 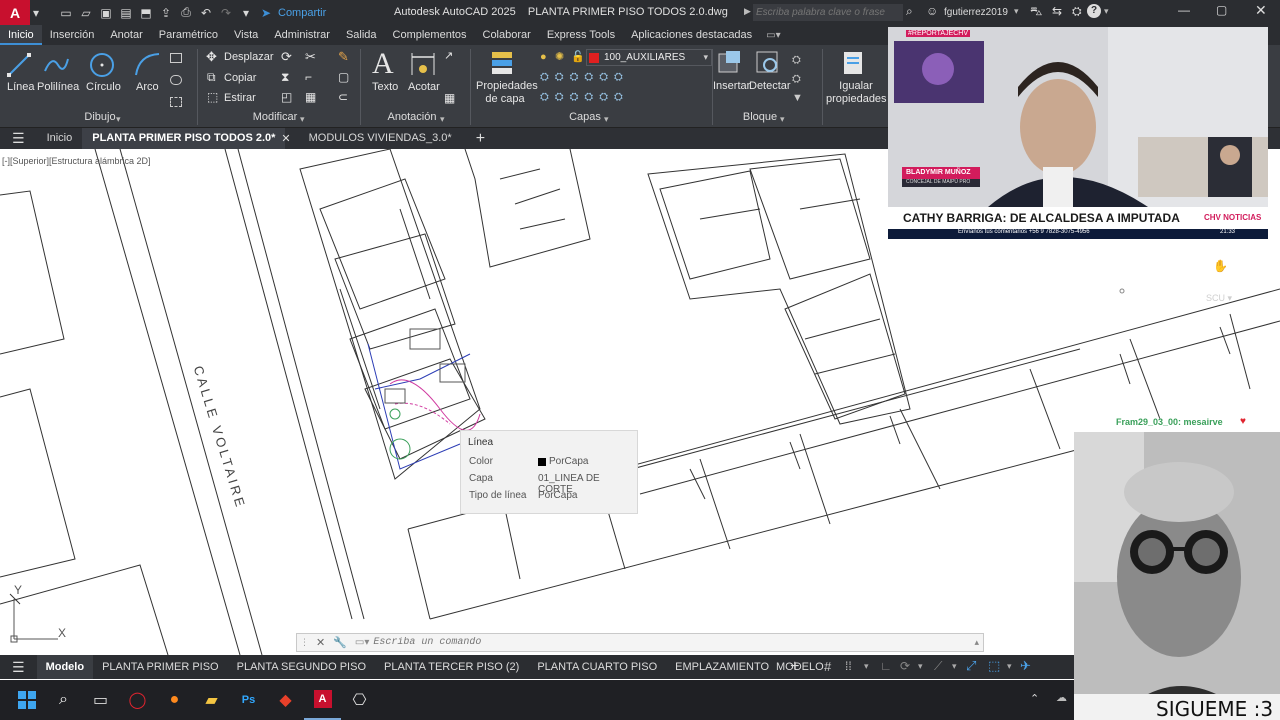 I want to click on circle-tool-label: Círculo, so click(x=103, y=87).